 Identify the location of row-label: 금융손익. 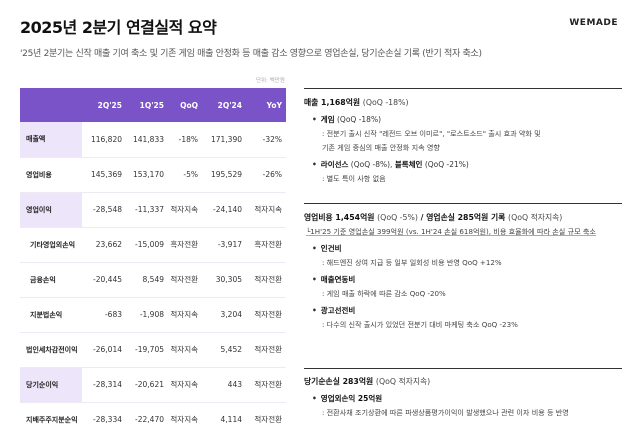
(51, 280).